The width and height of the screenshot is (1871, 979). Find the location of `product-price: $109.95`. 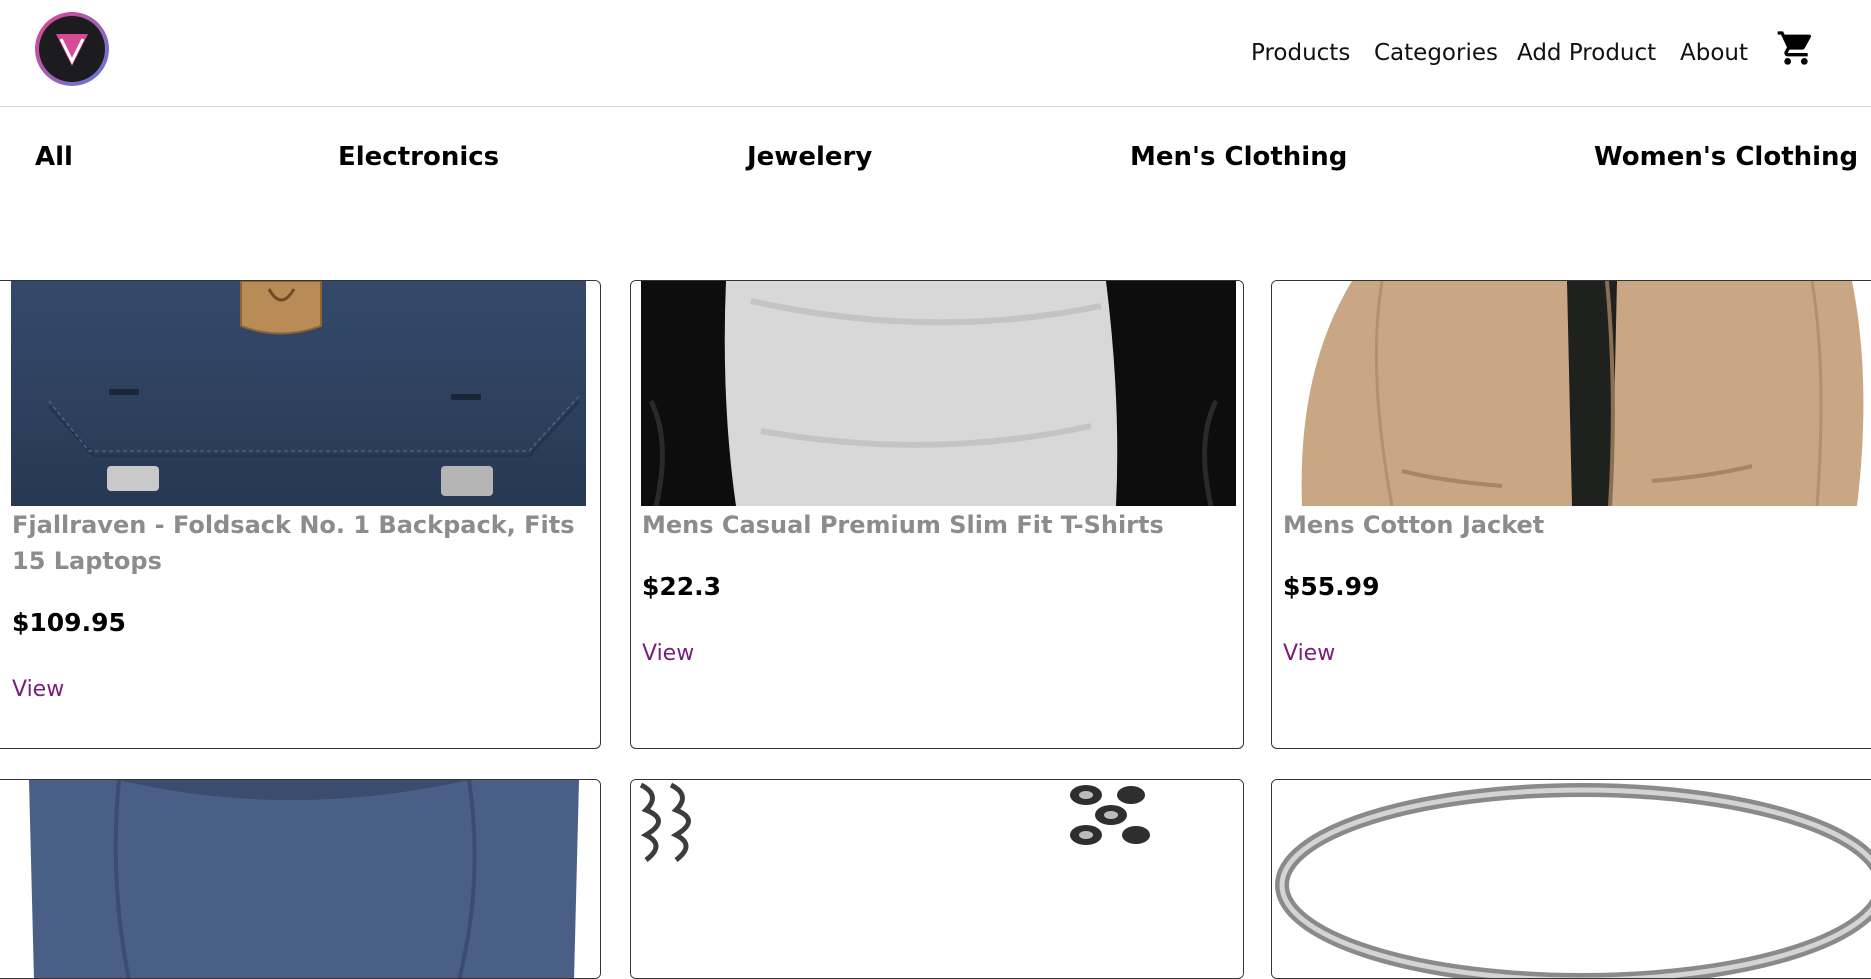

product-price: $109.95 is located at coordinates (69, 622).